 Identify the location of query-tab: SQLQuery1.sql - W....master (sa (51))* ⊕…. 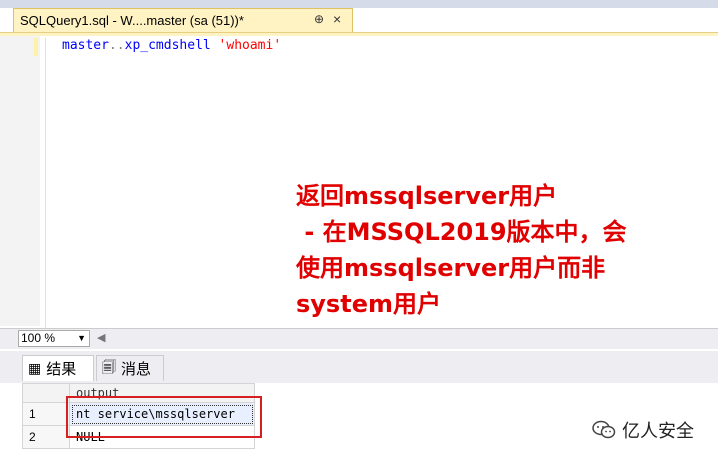
(183, 20).